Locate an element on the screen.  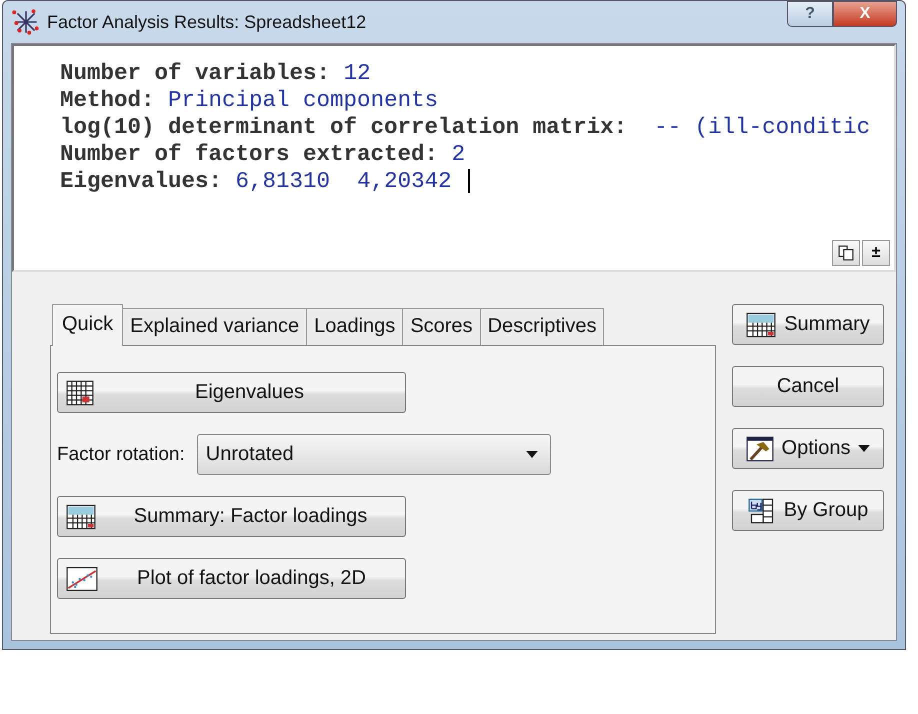
output-line: Method: Principal components is located at coordinates (250, 100).